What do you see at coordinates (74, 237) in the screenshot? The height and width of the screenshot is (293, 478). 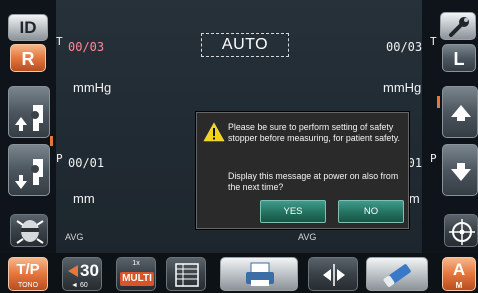 I see `right-avg-label: AVG` at bounding box center [74, 237].